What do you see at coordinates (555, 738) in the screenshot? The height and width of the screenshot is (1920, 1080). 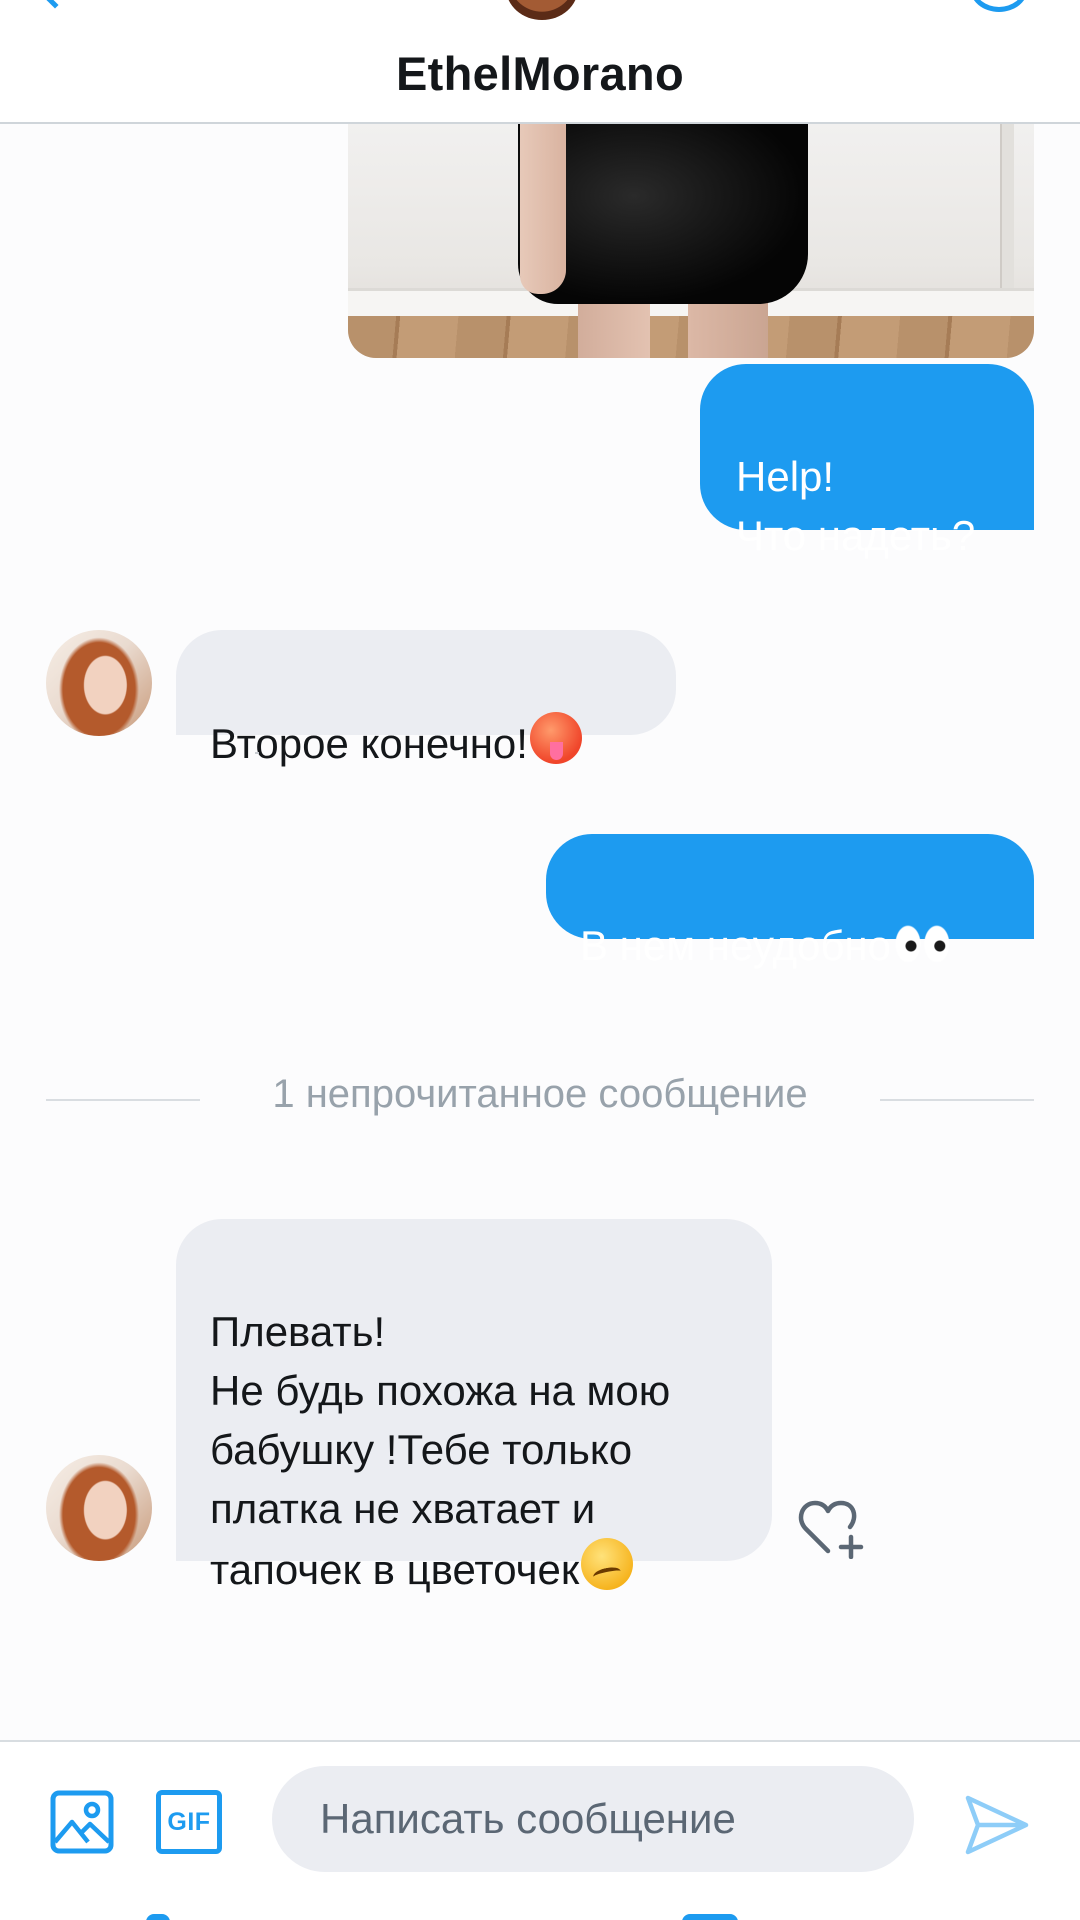 I see `hot-face-emoji-icon` at bounding box center [555, 738].